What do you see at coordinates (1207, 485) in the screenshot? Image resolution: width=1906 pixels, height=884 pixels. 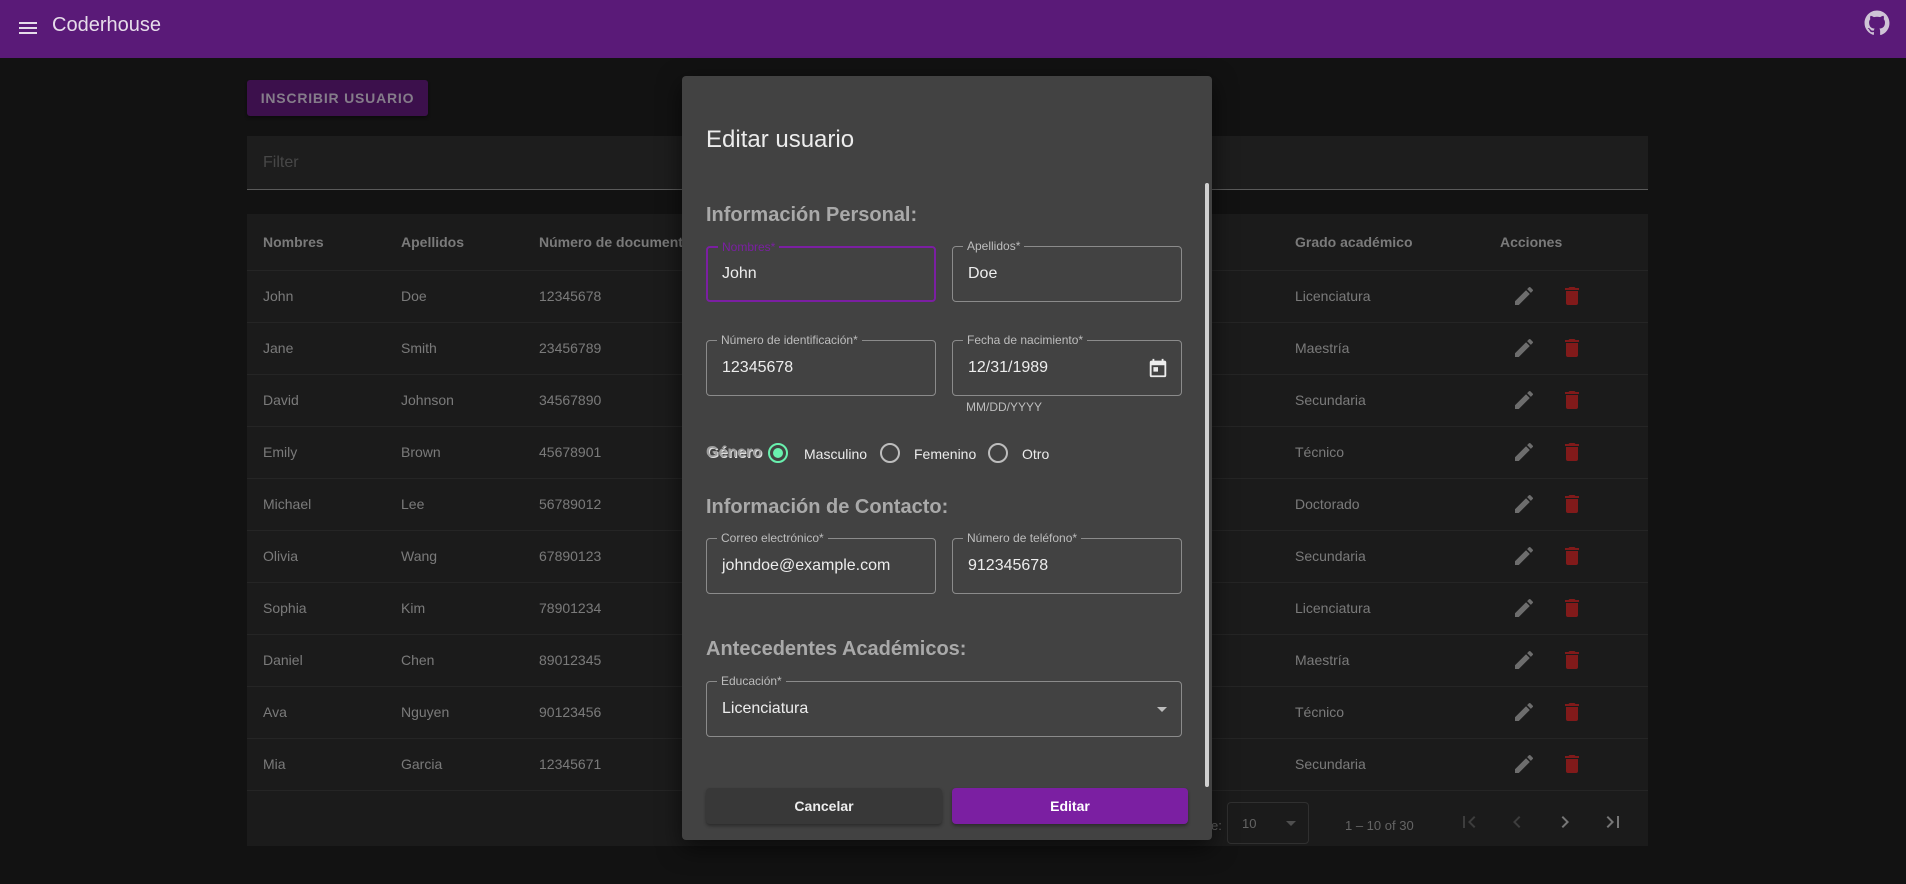 I see `dialog-scrollbar` at bounding box center [1207, 485].